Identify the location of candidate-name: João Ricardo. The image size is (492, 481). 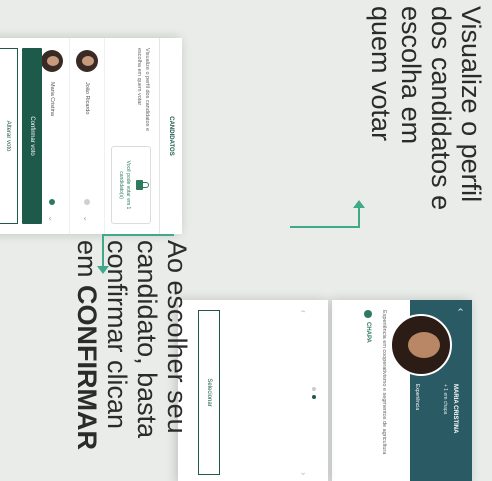
(87, 98).